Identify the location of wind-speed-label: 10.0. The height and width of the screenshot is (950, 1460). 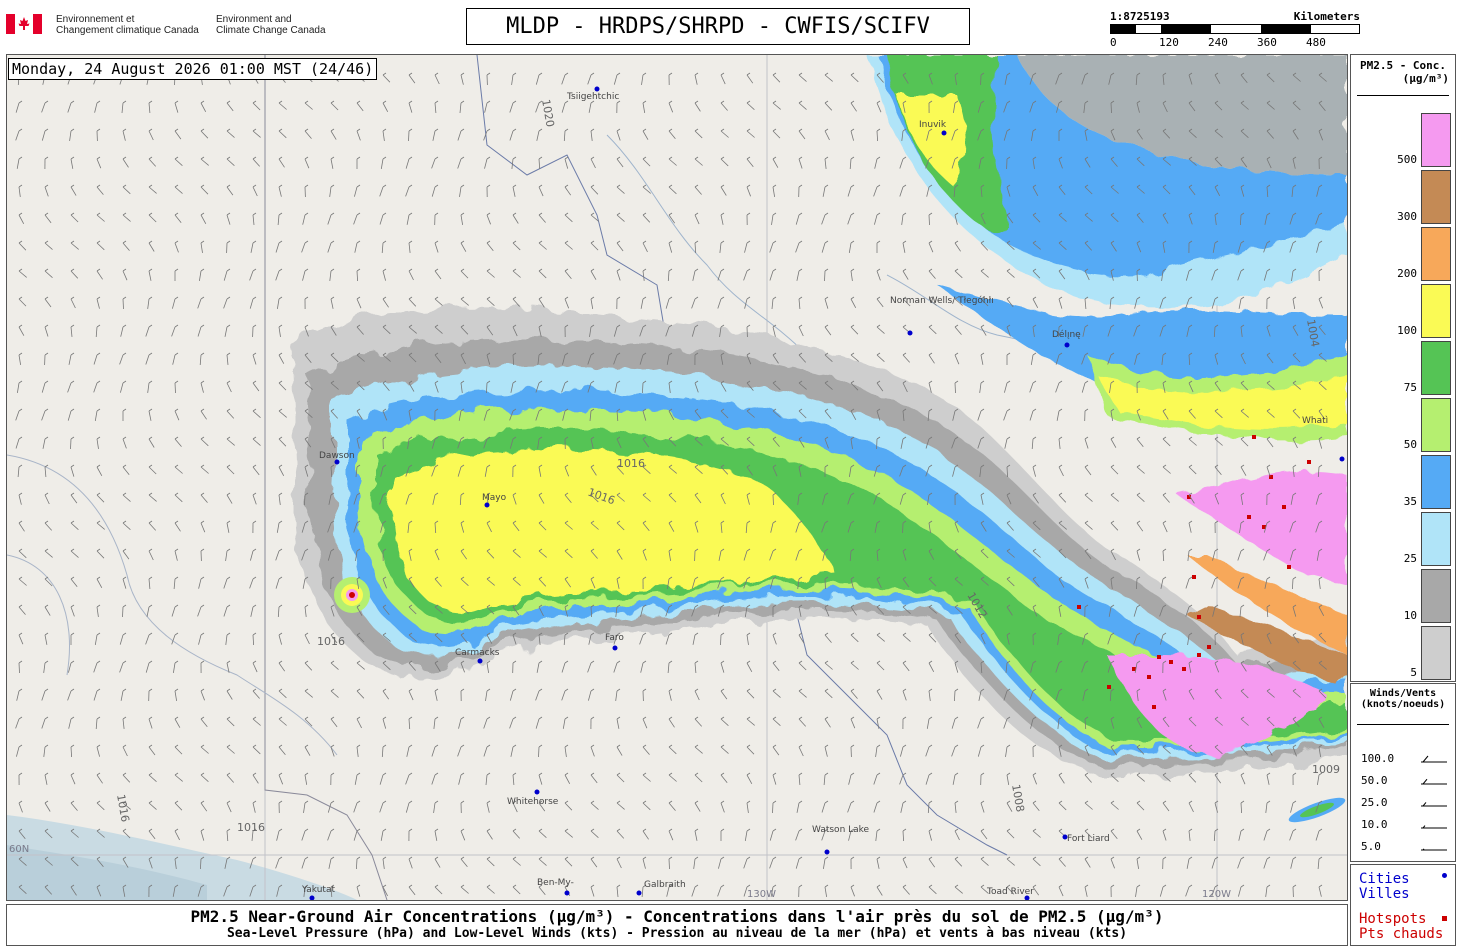
(1374, 824).